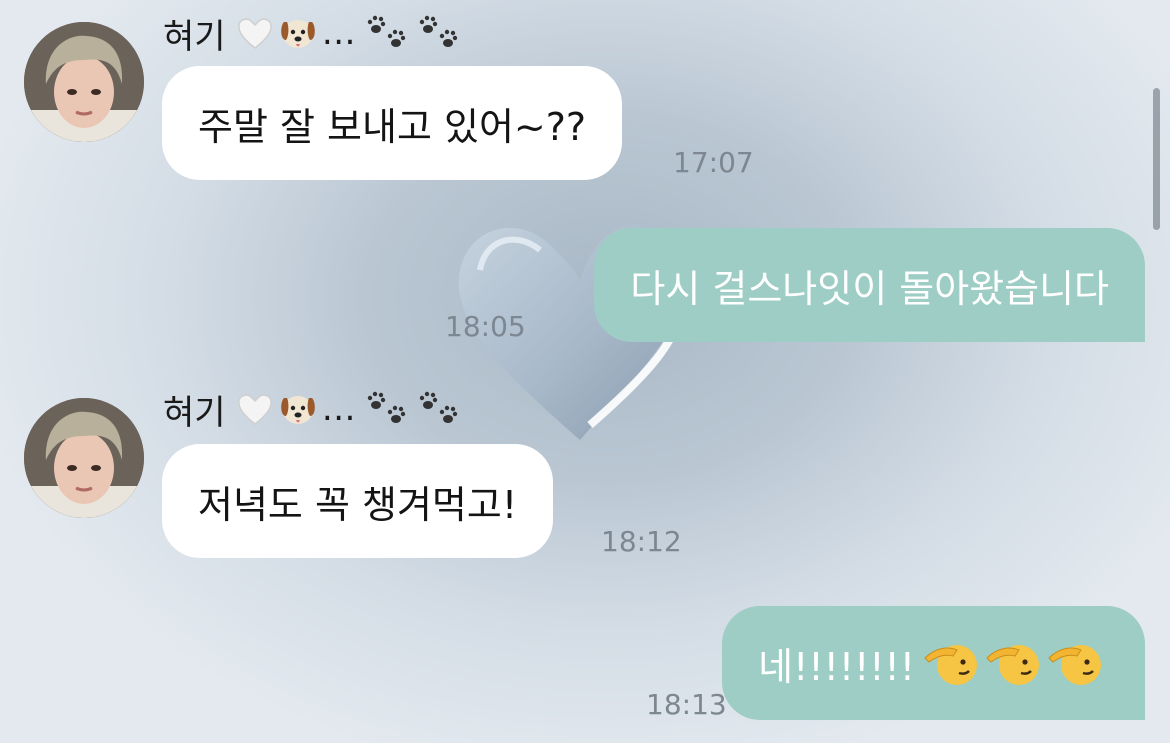 The width and height of the screenshot is (1170, 743). I want to click on message-text: 네!!!!!!!!, so click(836, 666).